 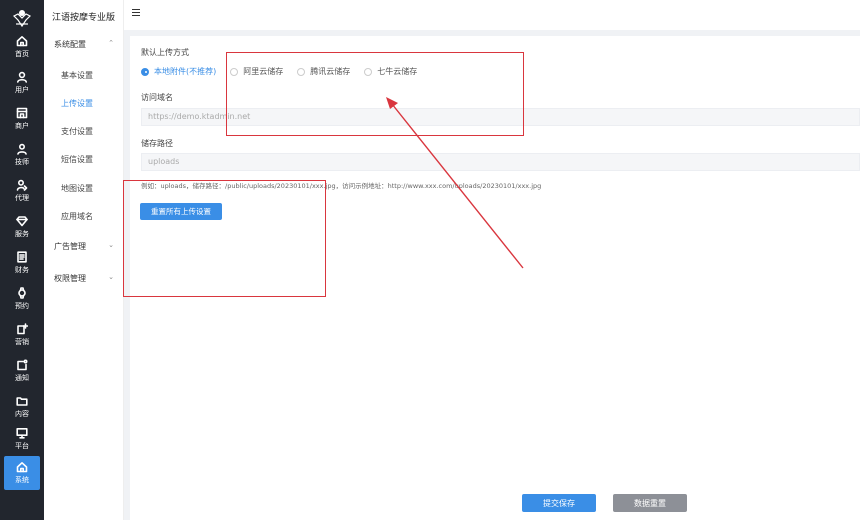 What do you see at coordinates (492, 15) in the screenshot?
I see `top-bar` at bounding box center [492, 15].